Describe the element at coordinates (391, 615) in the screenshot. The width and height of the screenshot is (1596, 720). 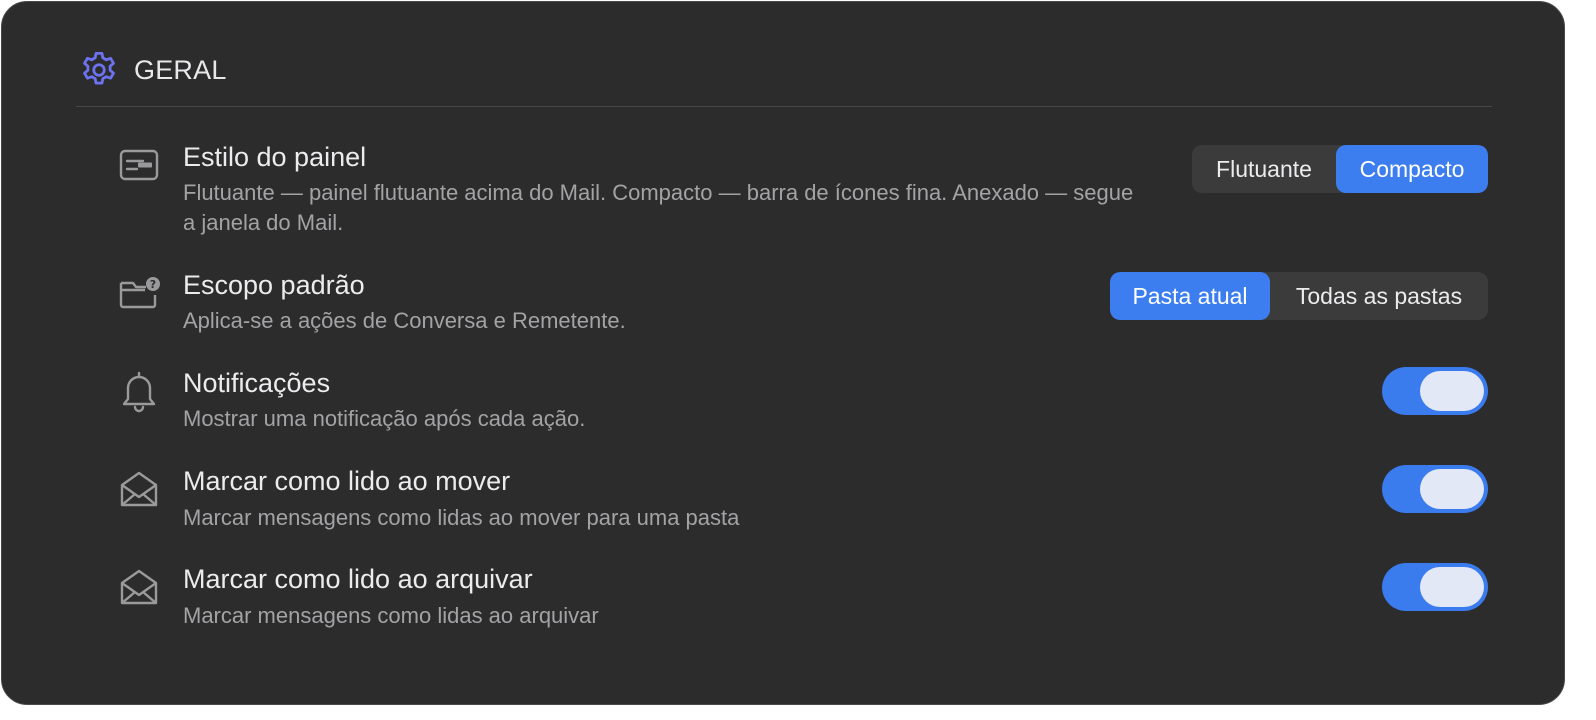
I see `setting-description: Marcar mensagens como lidas ao arquivar` at that location.